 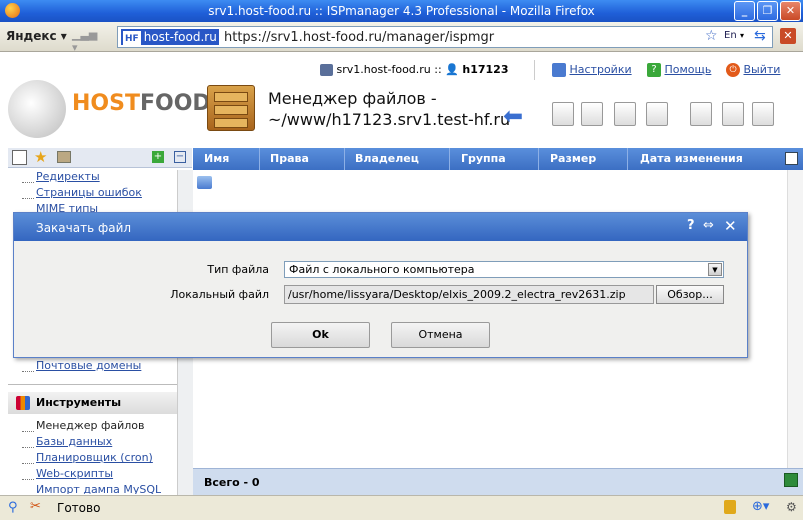 What do you see at coordinates (231, 108) in the screenshot?
I see `file-cabinet-icon` at bounding box center [231, 108].